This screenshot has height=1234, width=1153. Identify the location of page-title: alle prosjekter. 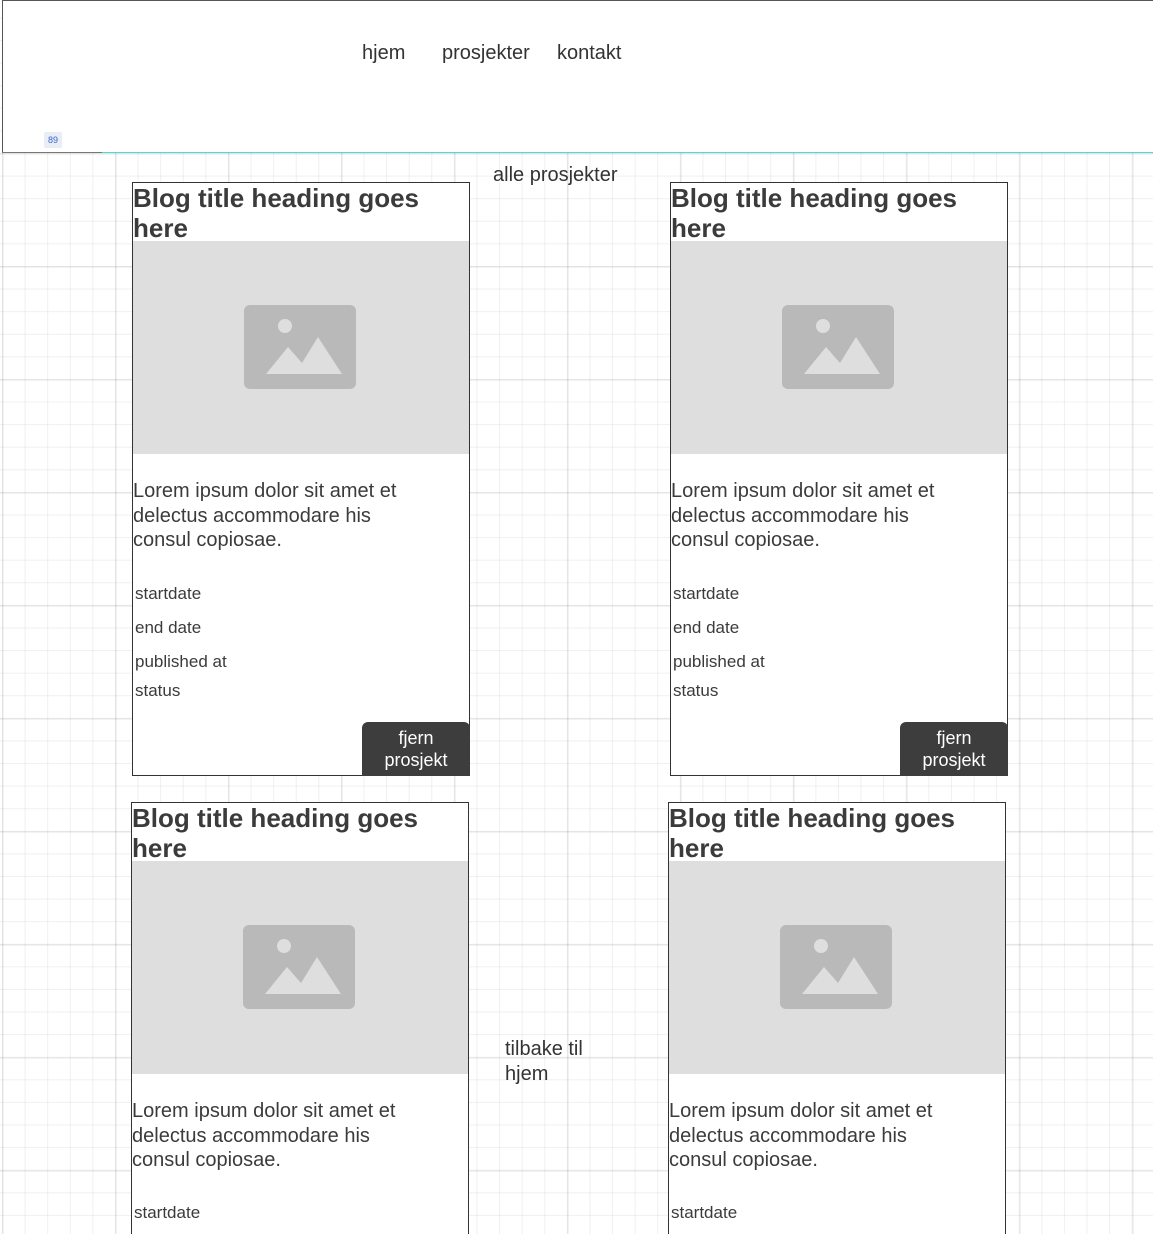
(555, 175).